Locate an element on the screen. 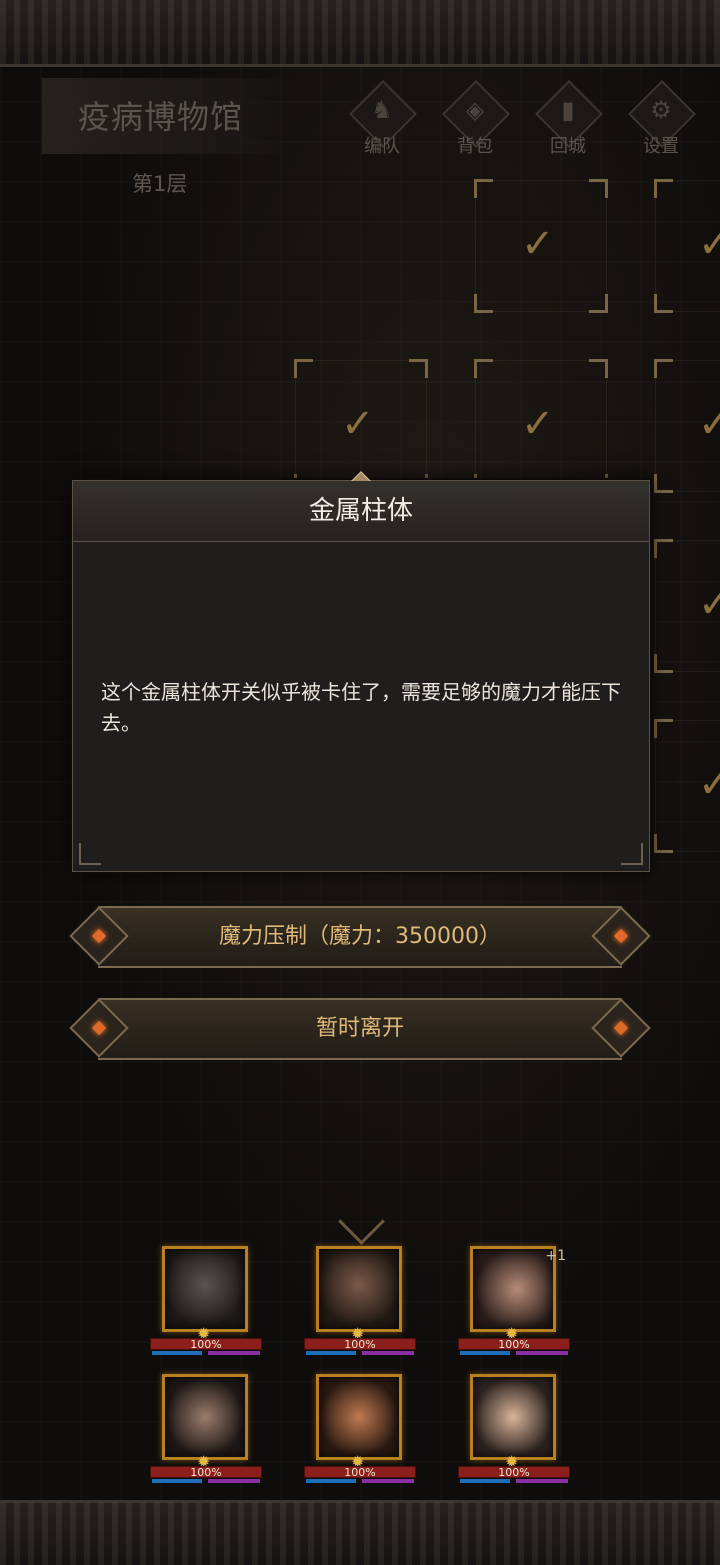 This screenshot has width=720, height=1565. location-name: 疫病博物馆 is located at coordinates (161, 117).